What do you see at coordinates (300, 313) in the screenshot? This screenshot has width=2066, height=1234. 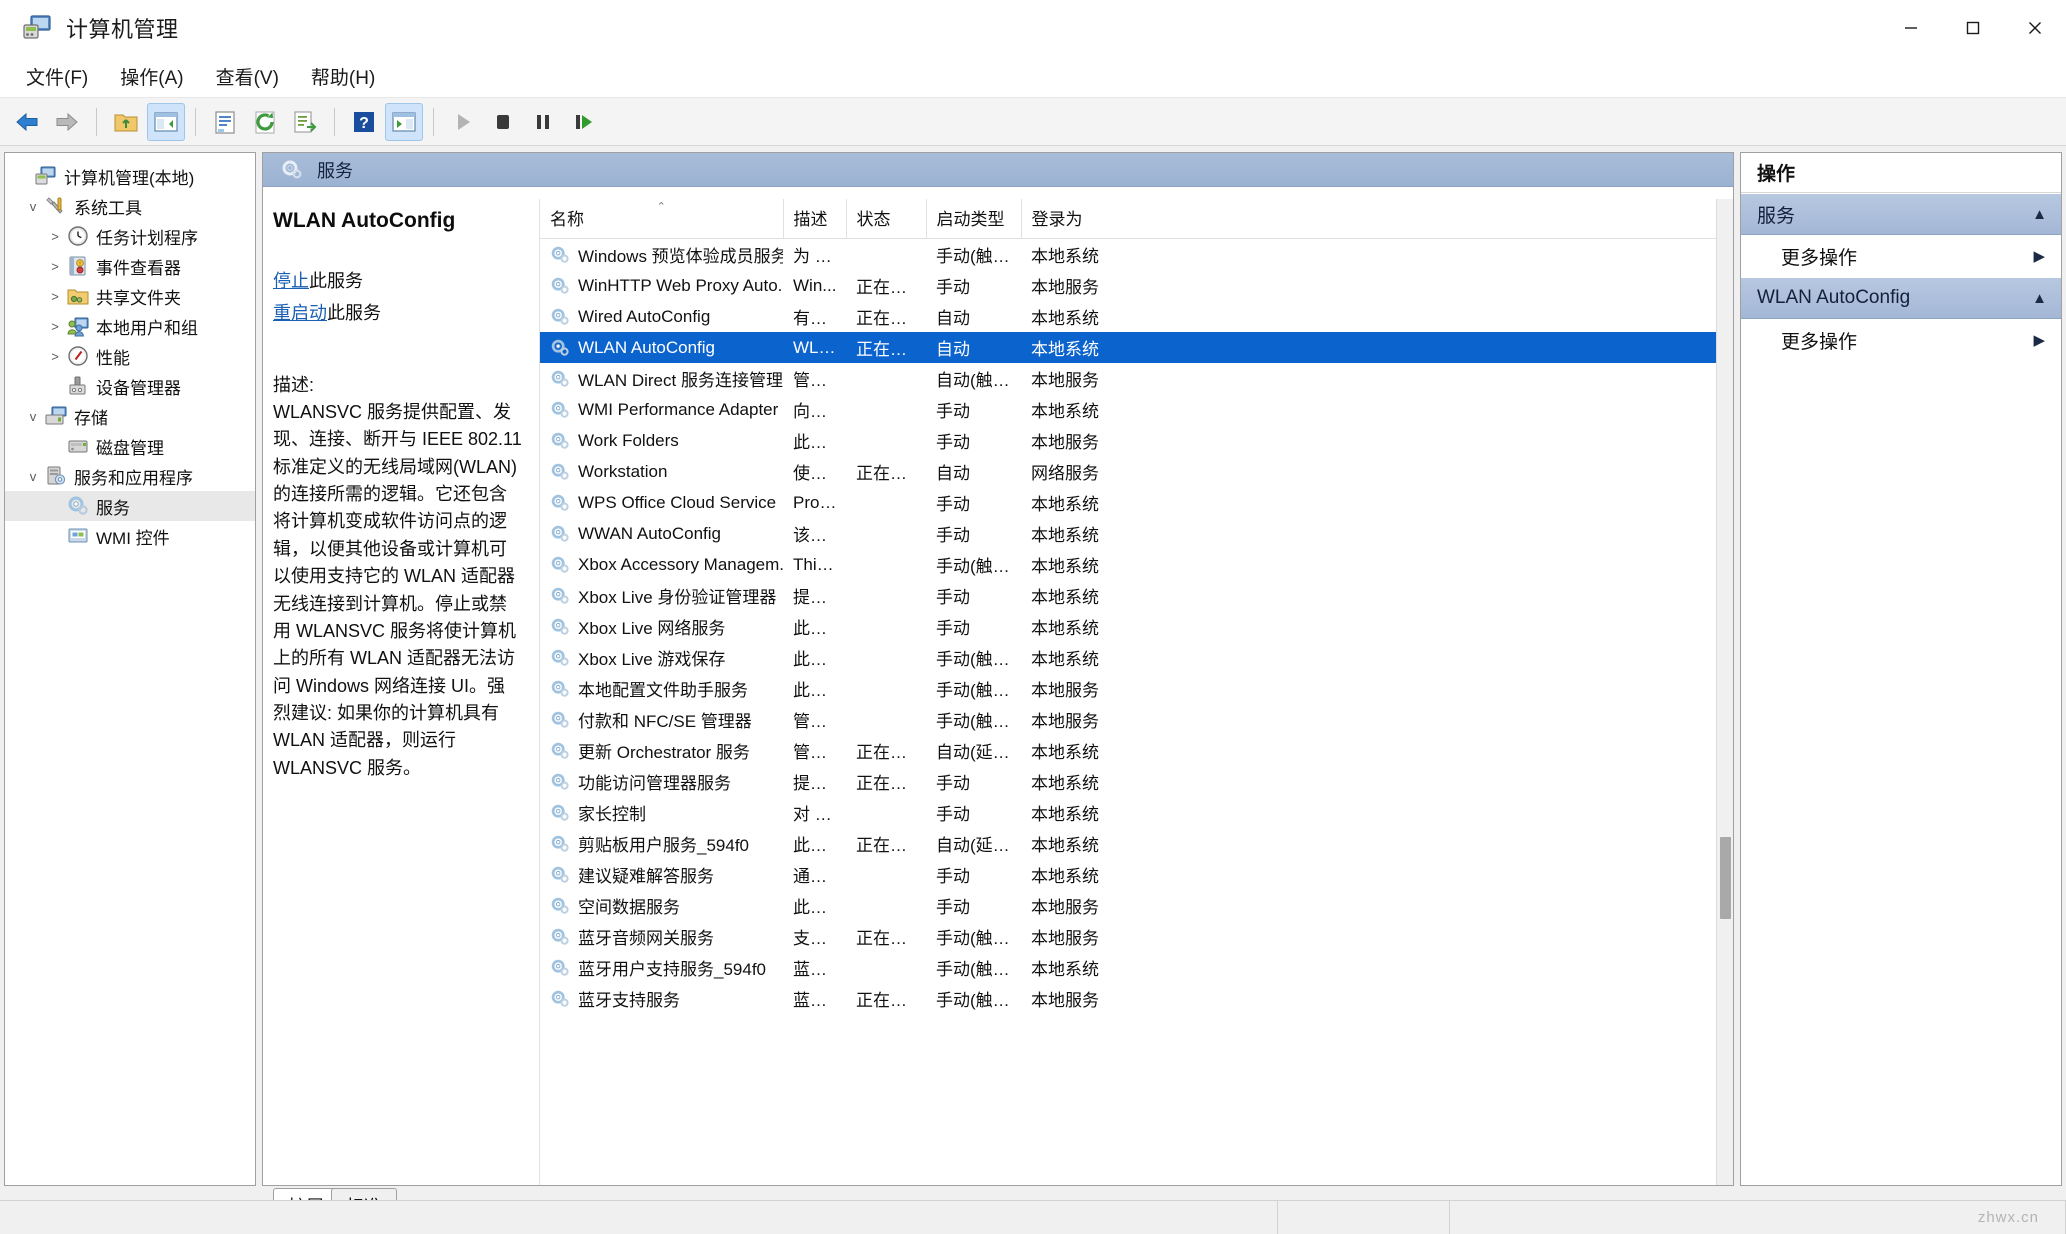 I see `restart-service-link: 重启动` at bounding box center [300, 313].